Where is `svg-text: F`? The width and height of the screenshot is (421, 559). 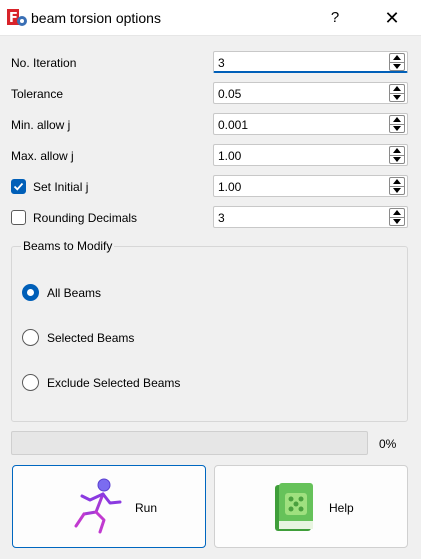
svg-text: F is located at coordinates (13, 18).